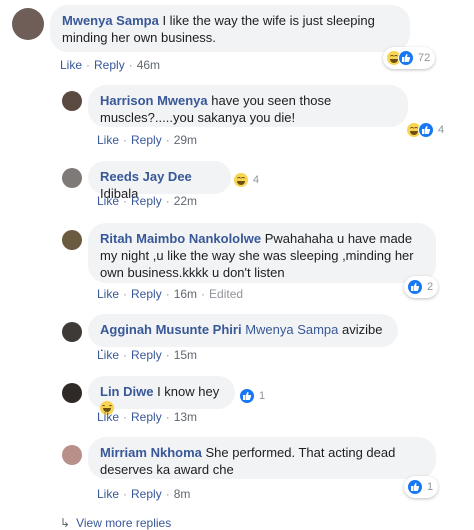  Describe the element at coordinates (291, 329) in the screenshot. I see `mention-link: Mwenya Sampa` at that location.